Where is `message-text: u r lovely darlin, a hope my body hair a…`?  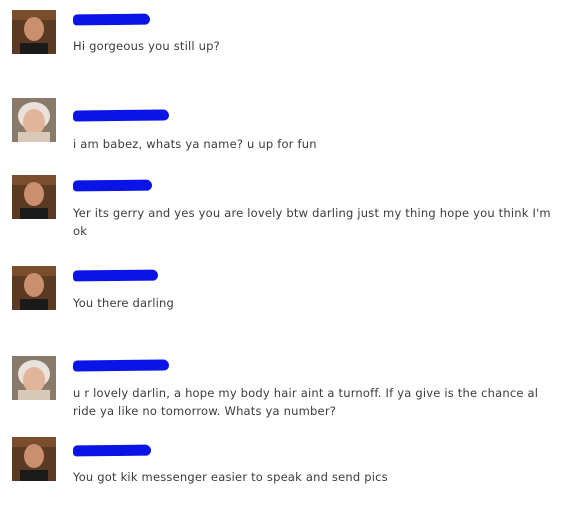
message-text: u r lovely darlin, a hope my body hair a… is located at coordinates (306, 402).